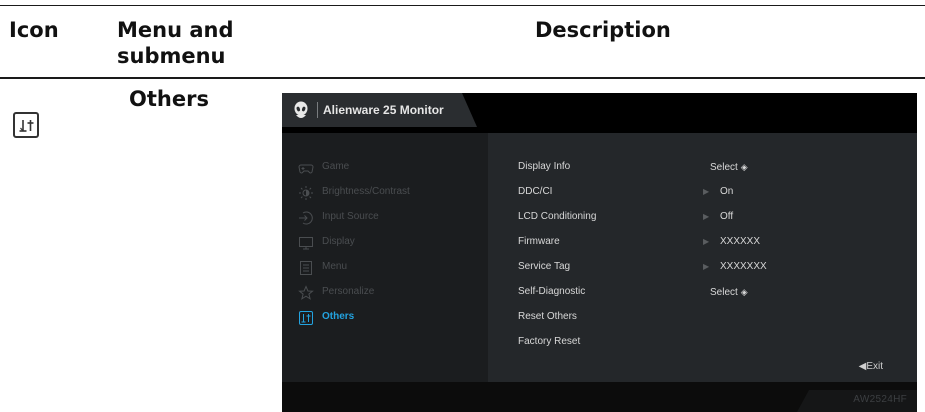 The image size is (925, 412). I want to click on osd-title-divider, so click(317, 110).